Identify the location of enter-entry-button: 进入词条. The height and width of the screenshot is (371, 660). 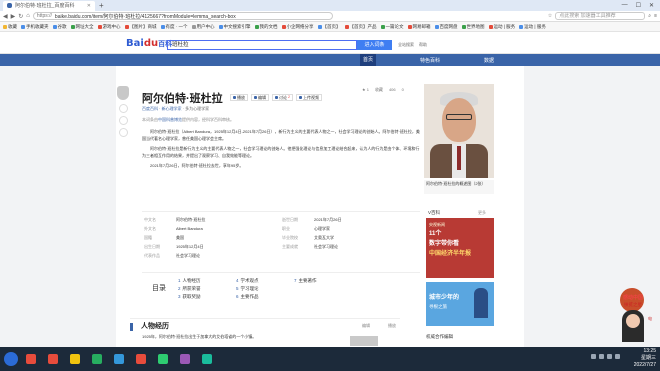
(374, 45).